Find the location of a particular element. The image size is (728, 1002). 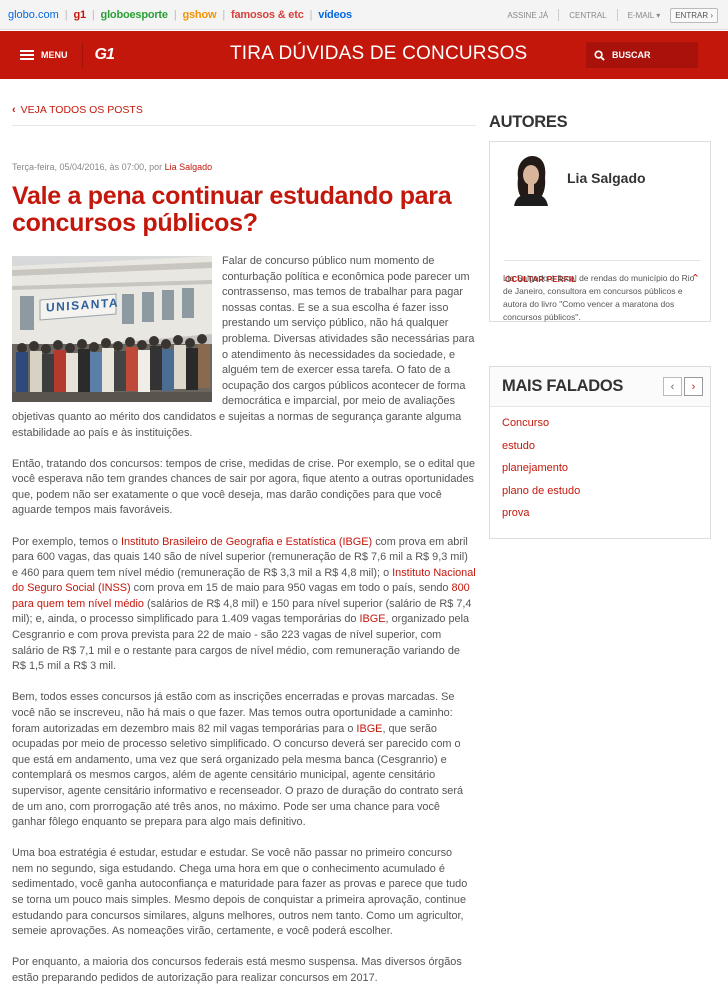

text-span: Por exemplo, temos o is located at coordinates (66, 541).